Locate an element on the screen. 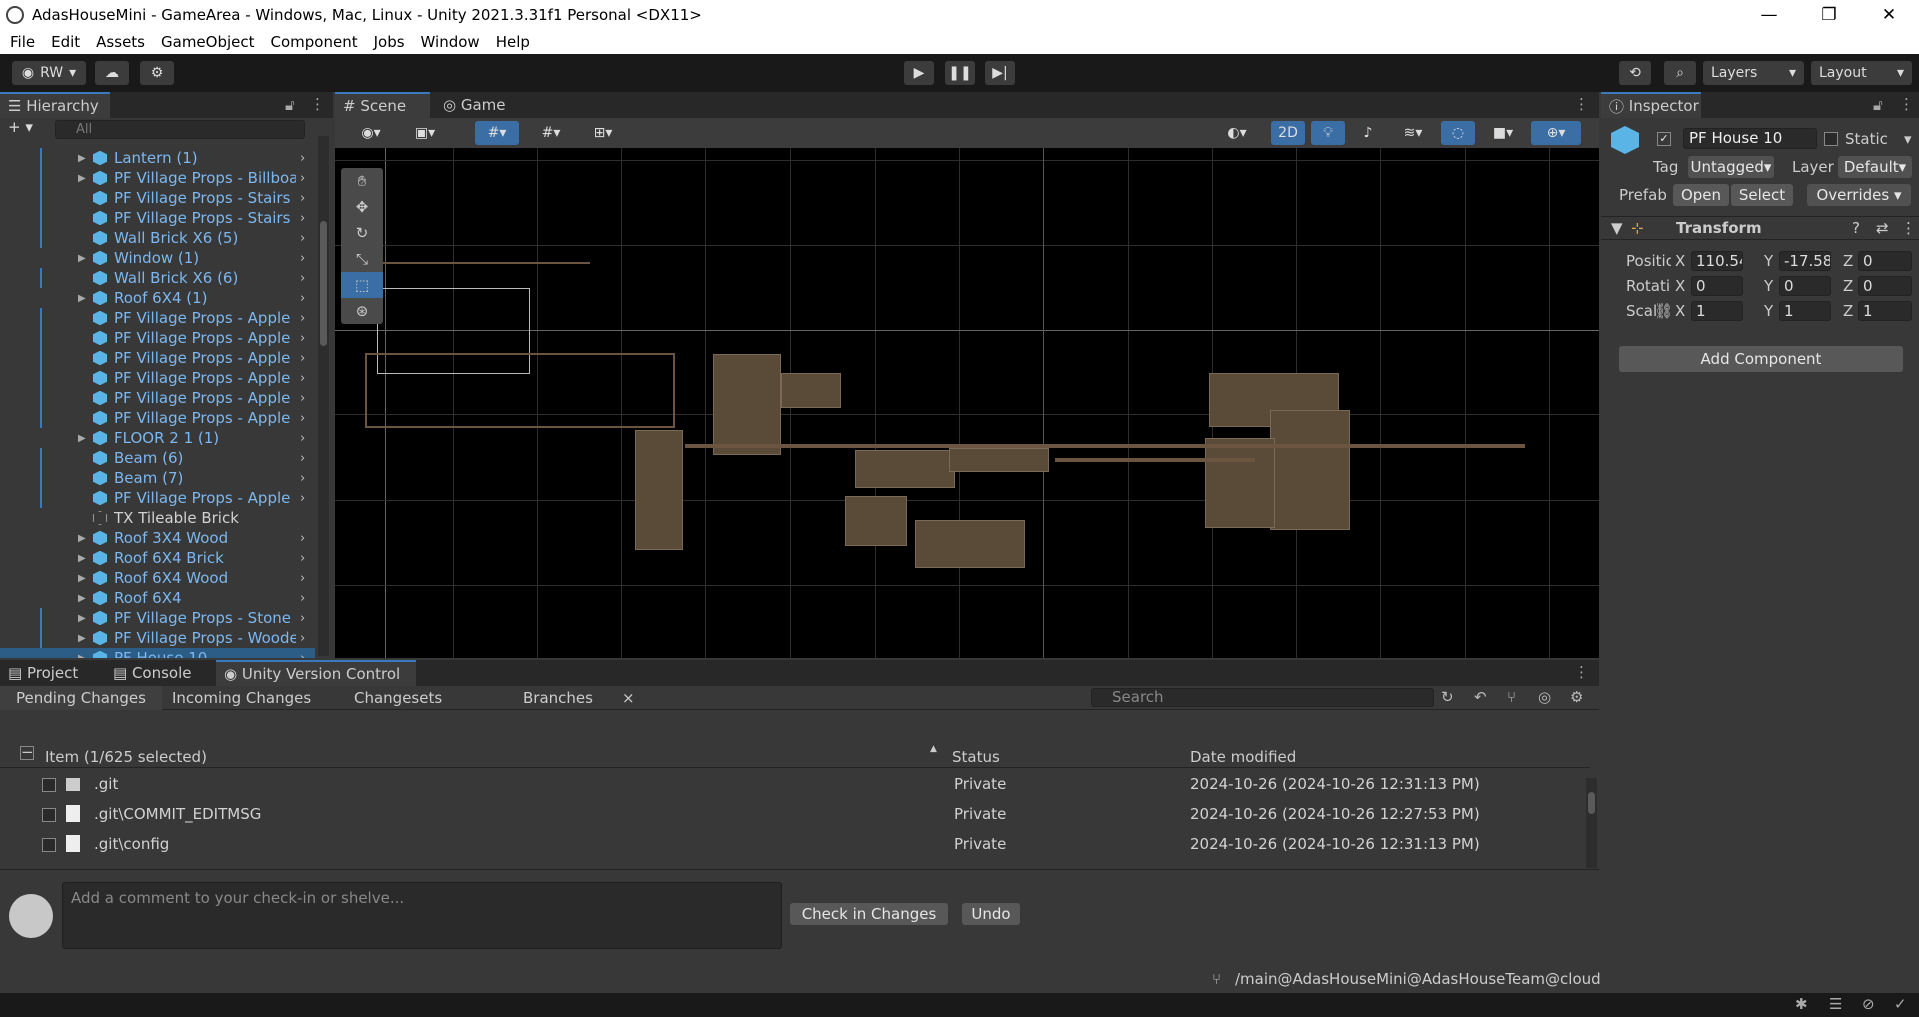 The height and width of the screenshot is (1017, 1919). create-button: + ▾ is located at coordinates (20, 127).